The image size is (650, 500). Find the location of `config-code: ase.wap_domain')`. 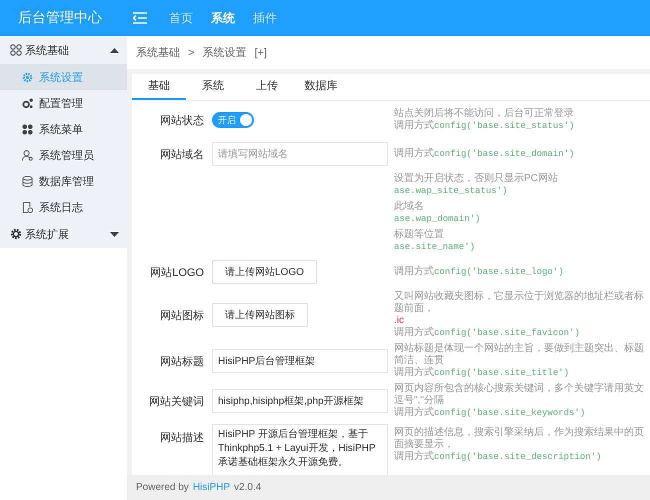

config-code: ase.wap_domain') is located at coordinates (437, 219).